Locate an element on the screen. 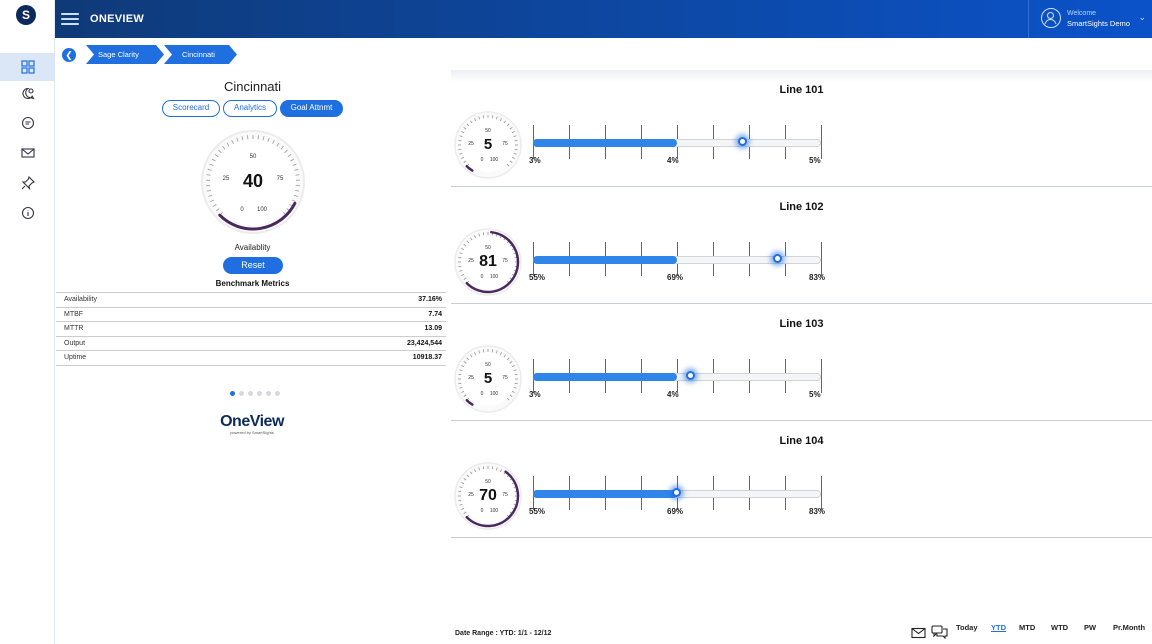 This screenshot has height=644, width=1152. table-row: MTBF 7.74 is located at coordinates (251, 315).